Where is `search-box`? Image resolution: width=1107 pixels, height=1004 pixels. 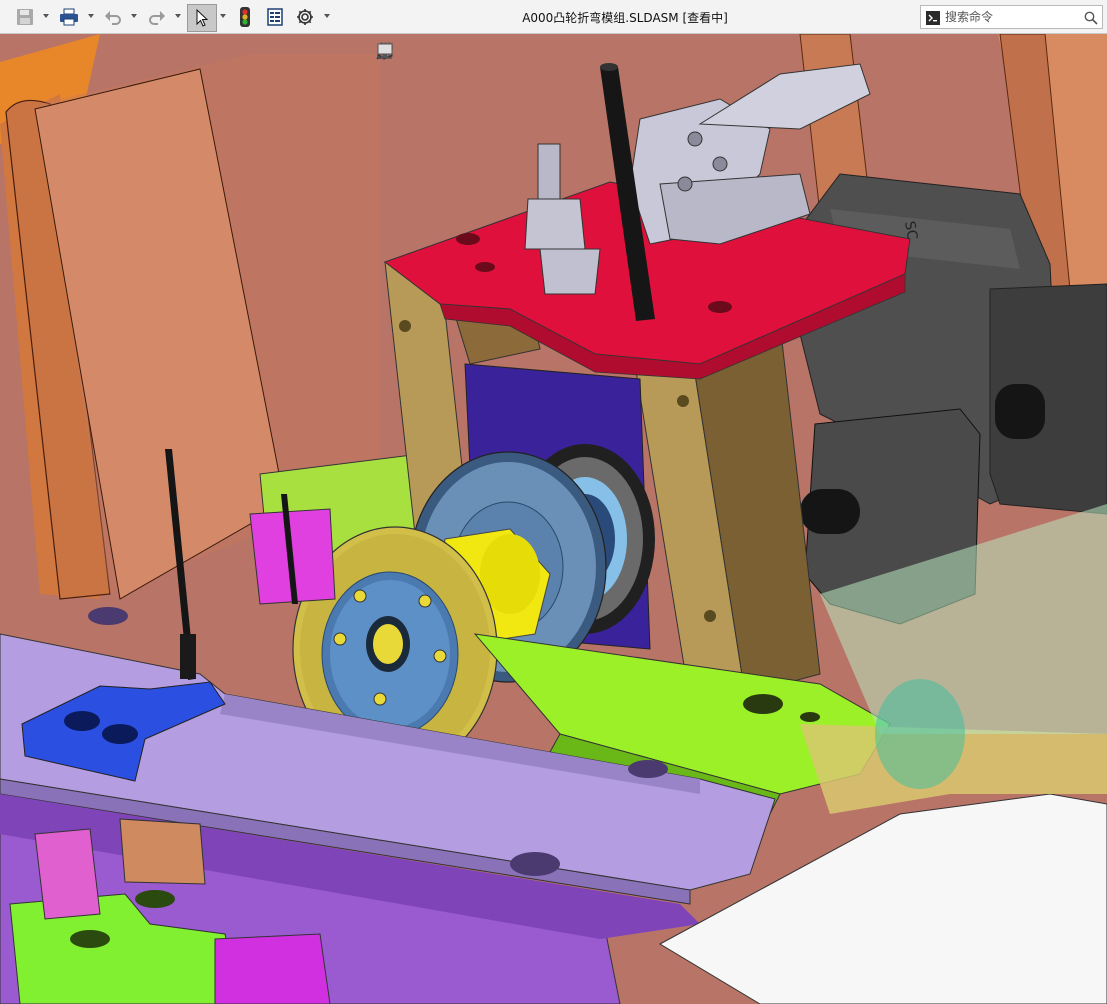 search-box is located at coordinates (1011, 17).